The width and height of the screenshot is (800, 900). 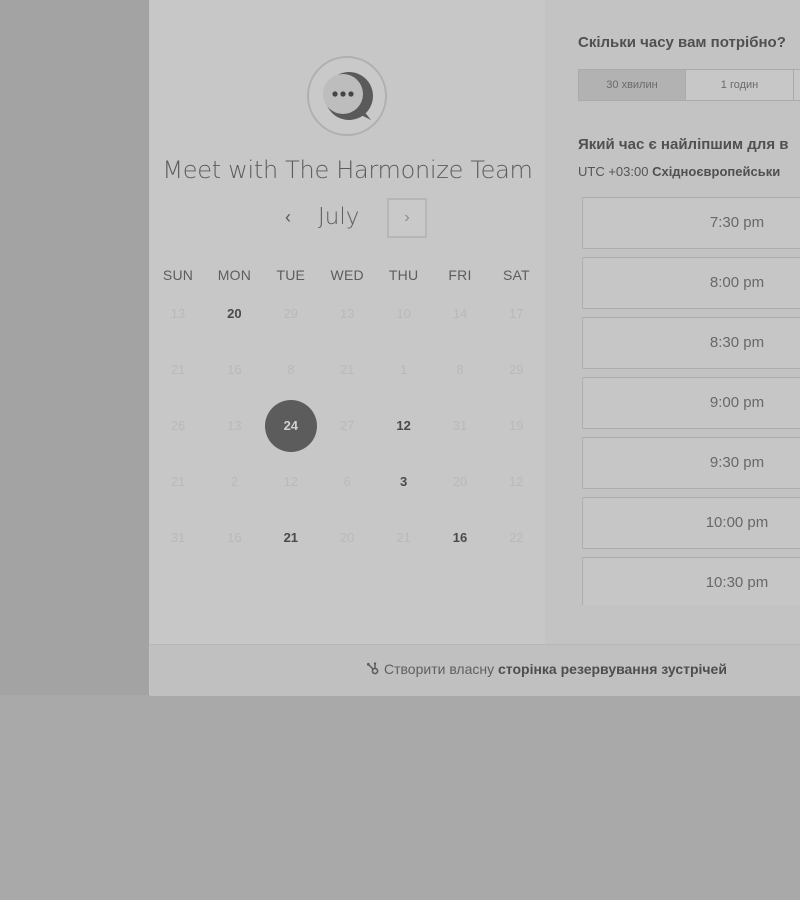 I want to click on month-label: July, so click(x=339, y=217).